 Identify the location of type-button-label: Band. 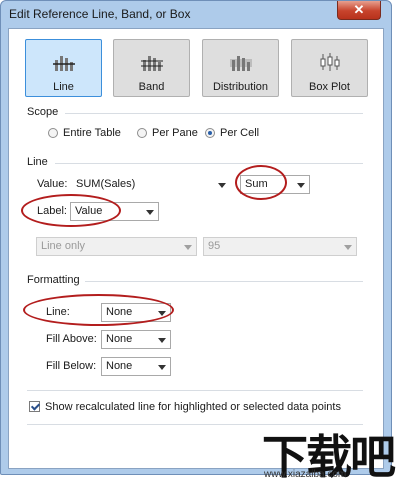
(151, 87).